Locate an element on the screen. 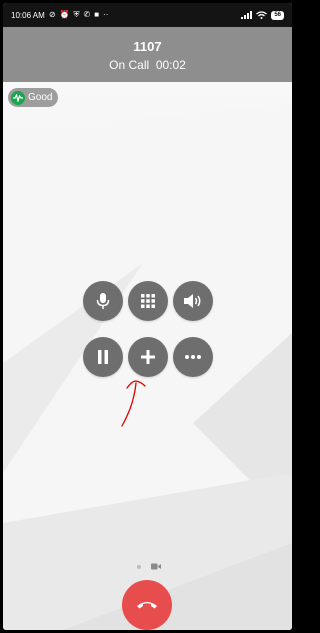  status-time: 10:06 AM is located at coordinates (28, 15).